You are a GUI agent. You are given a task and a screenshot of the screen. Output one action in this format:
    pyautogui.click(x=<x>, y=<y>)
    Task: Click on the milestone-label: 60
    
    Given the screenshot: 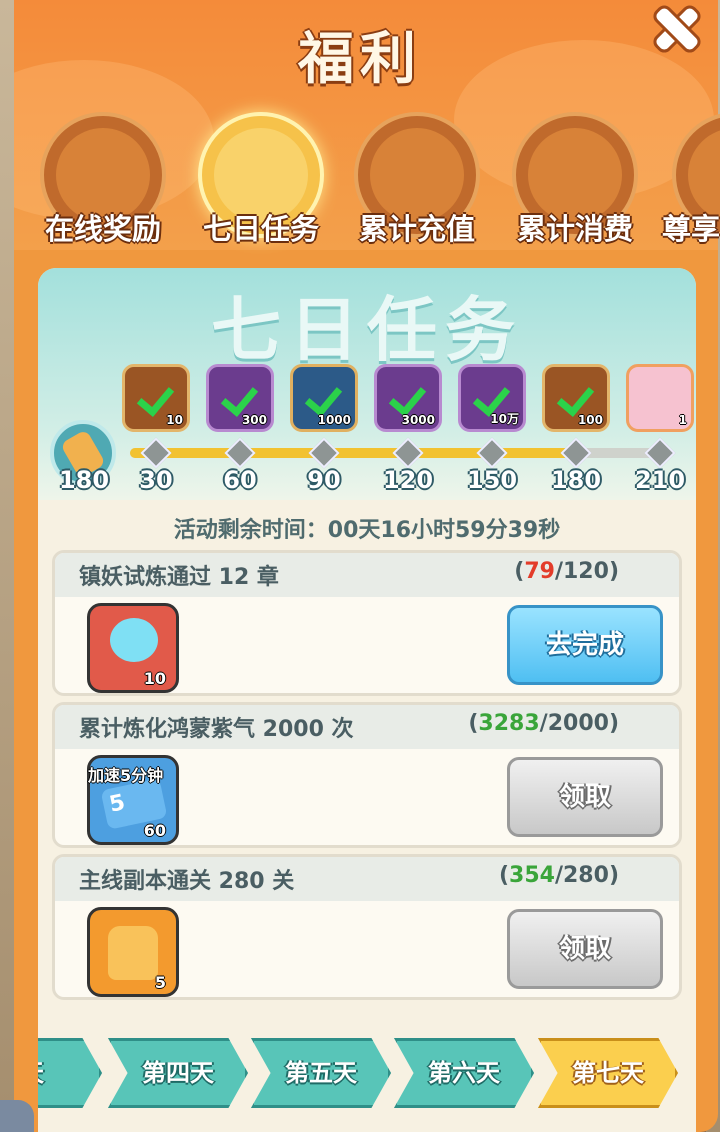 What is the action you would take?
    pyautogui.click(x=240, y=480)
    